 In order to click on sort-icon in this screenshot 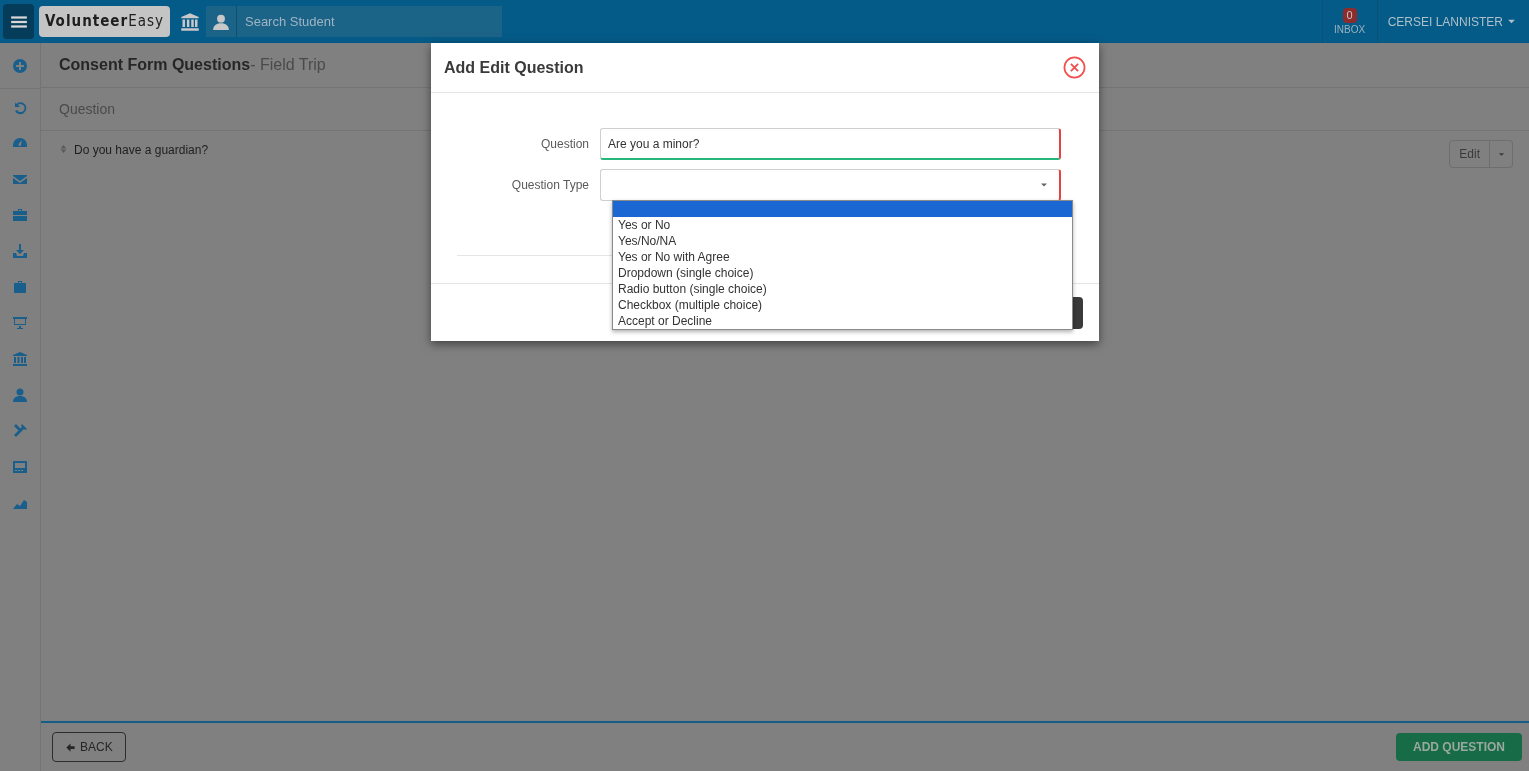, I will do `click(63, 149)`.